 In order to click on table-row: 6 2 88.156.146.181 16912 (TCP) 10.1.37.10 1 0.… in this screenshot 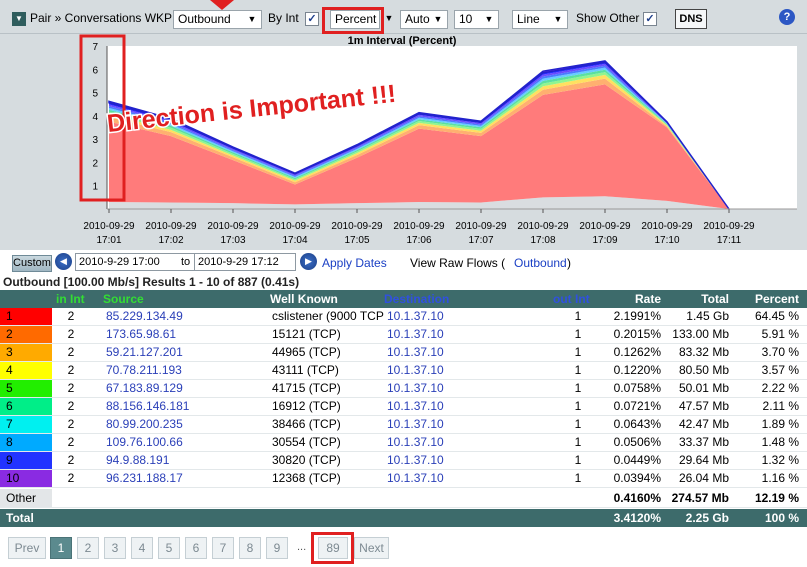, I will do `click(403, 407)`.